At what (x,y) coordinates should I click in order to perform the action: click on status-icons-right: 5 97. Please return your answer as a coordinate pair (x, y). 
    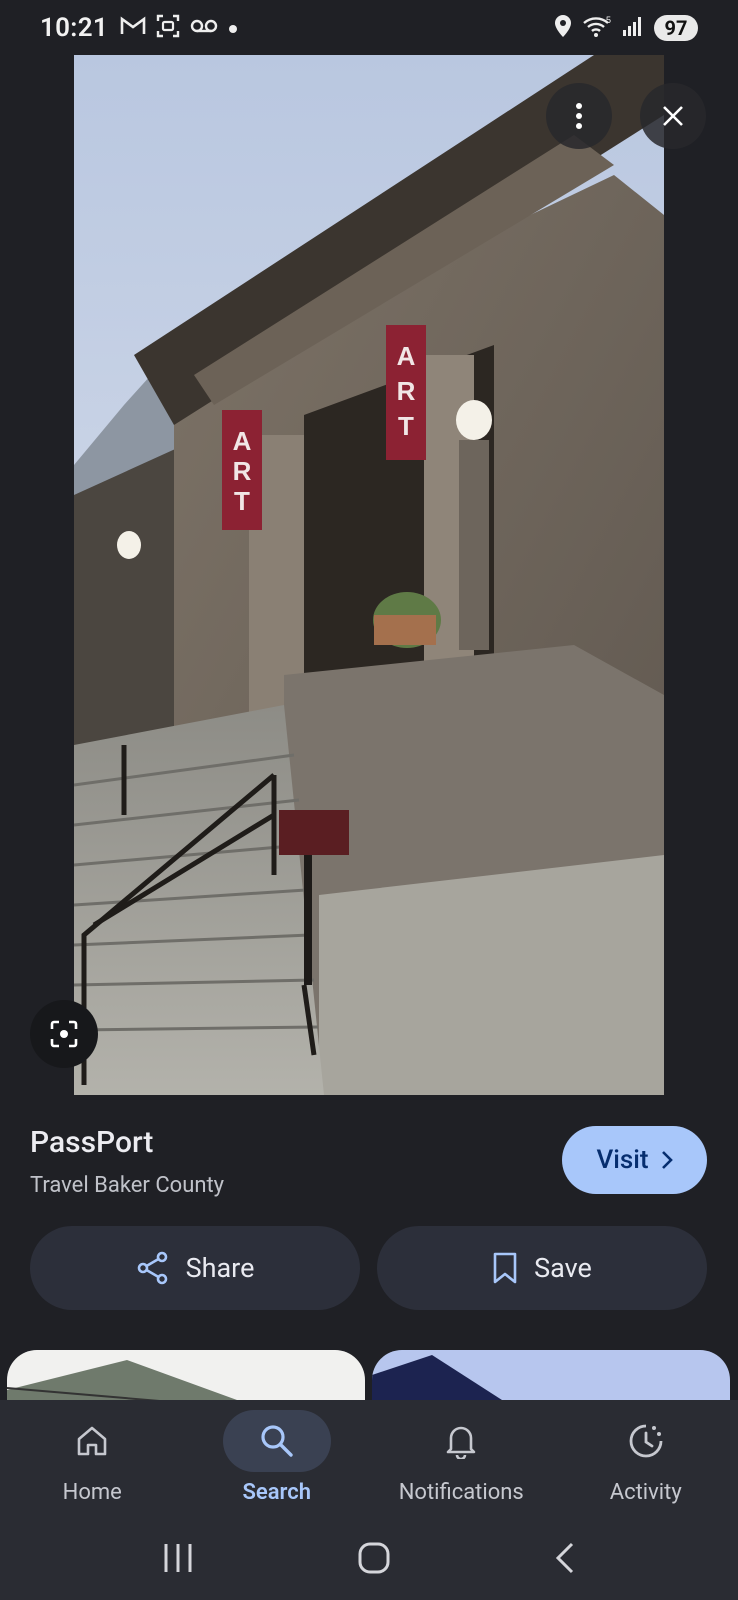
    Looking at the image, I should click on (626, 28).